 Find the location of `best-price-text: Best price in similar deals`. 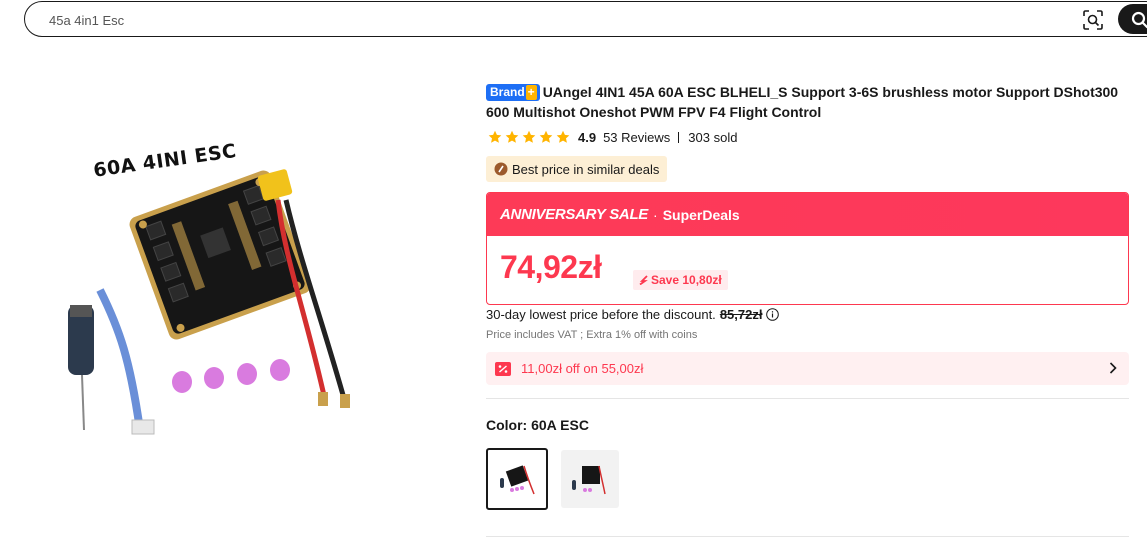

best-price-text: Best price in similar deals is located at coordinates (586, 169).